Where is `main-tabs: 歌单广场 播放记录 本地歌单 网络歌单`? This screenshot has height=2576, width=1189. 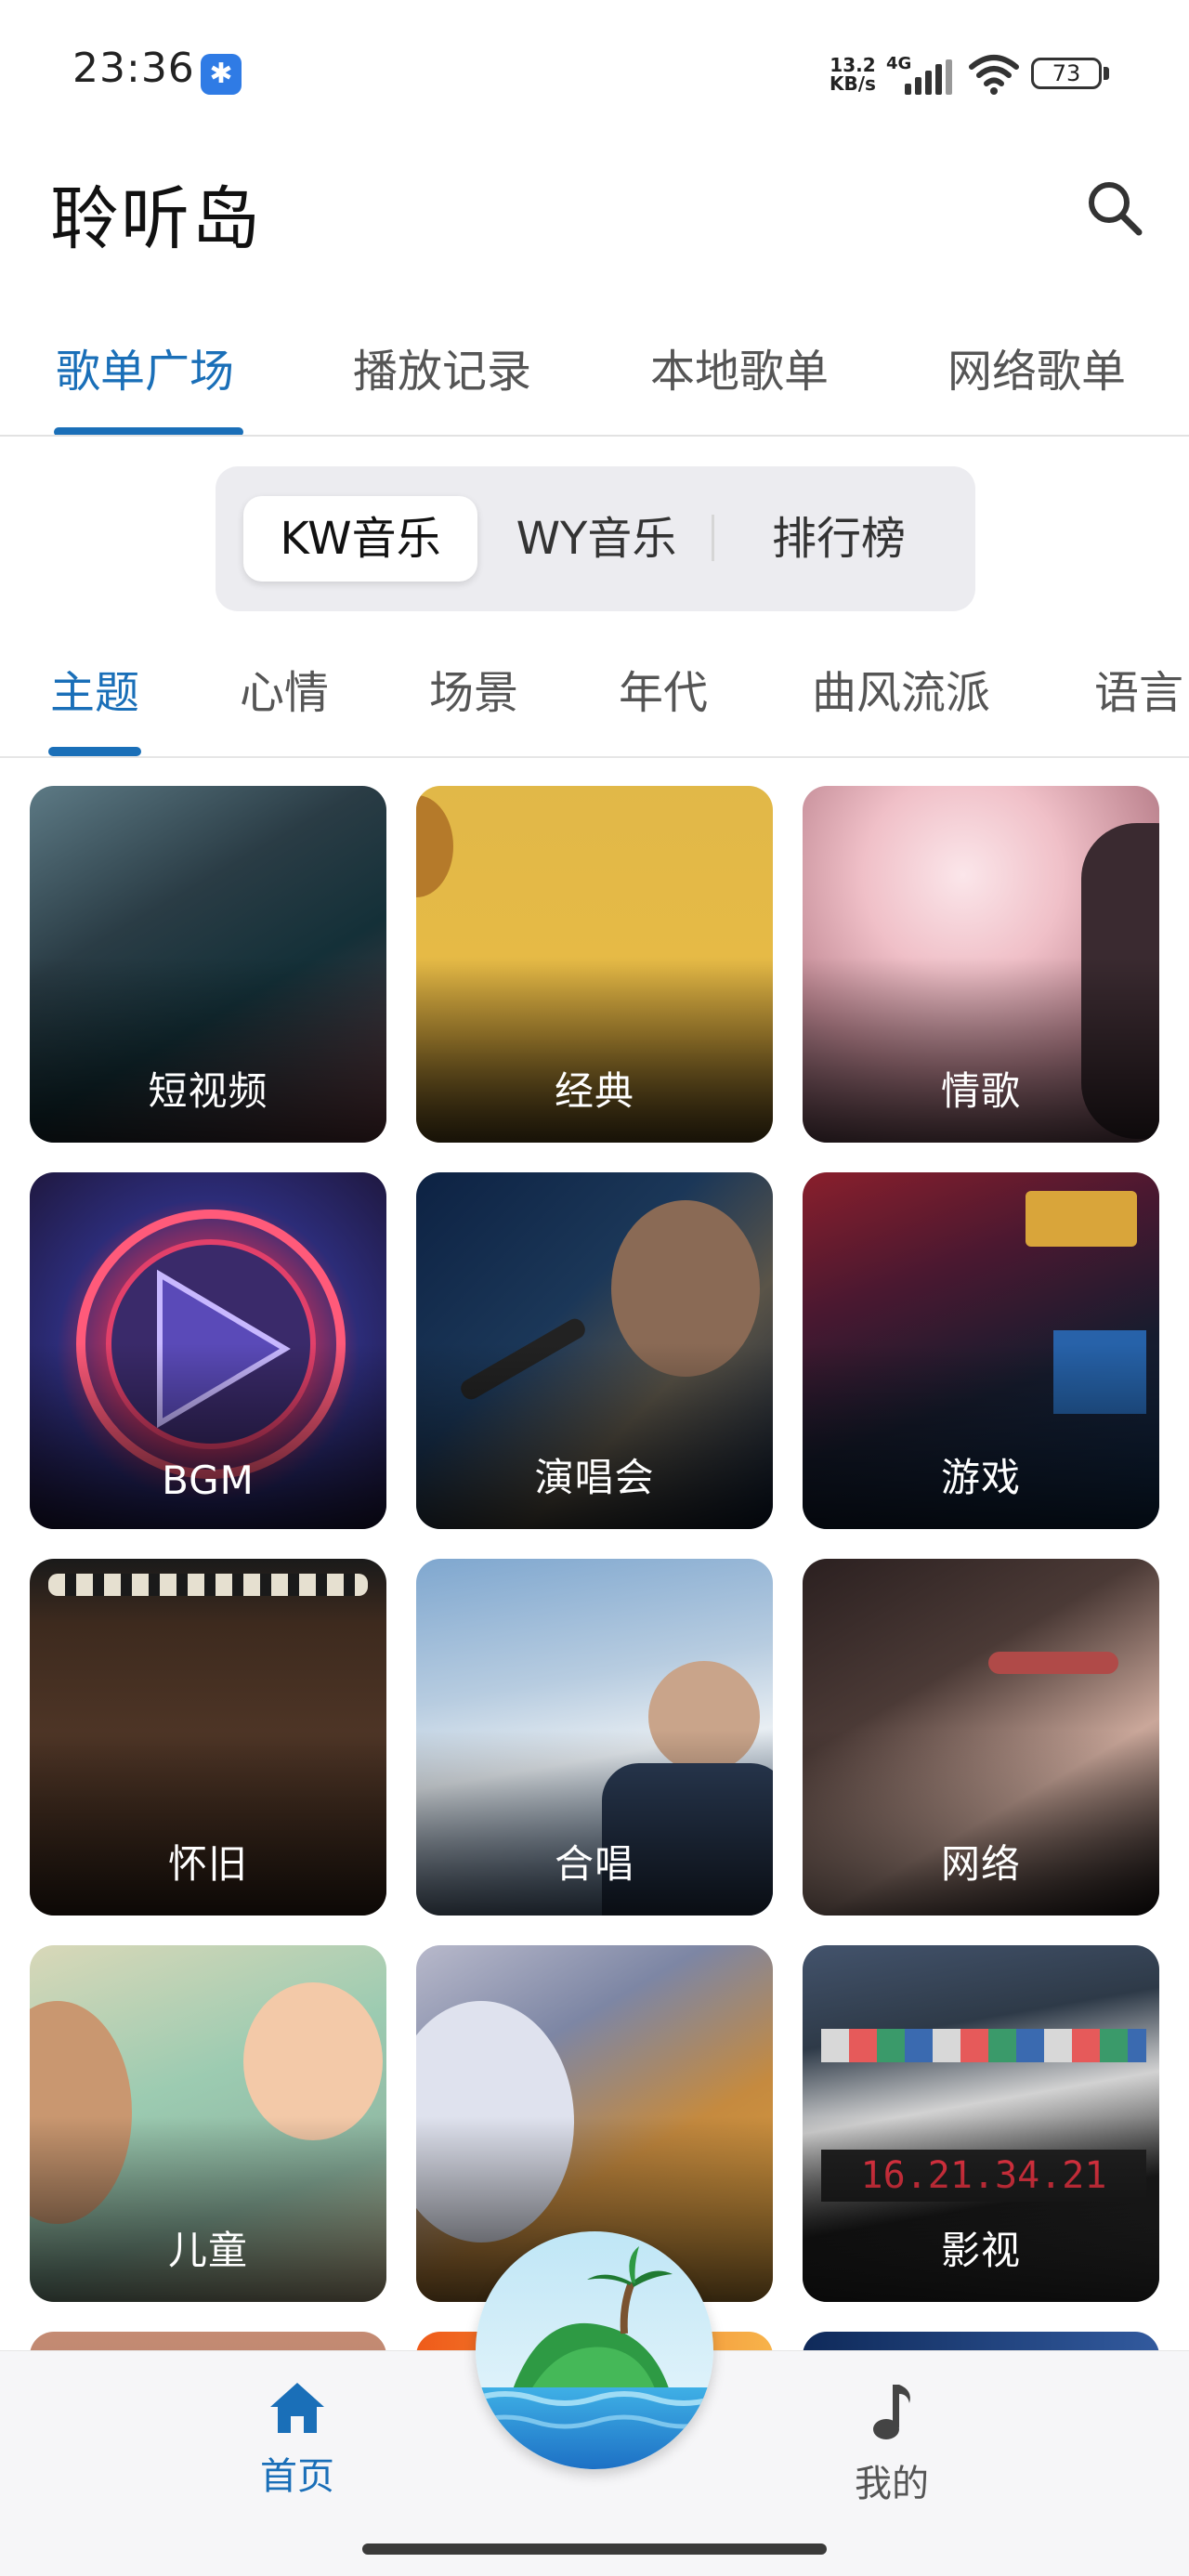 main-tabs: 歌单广场 播放记录 本地歌单 网络歌单 is located at coordinates (594, 376).